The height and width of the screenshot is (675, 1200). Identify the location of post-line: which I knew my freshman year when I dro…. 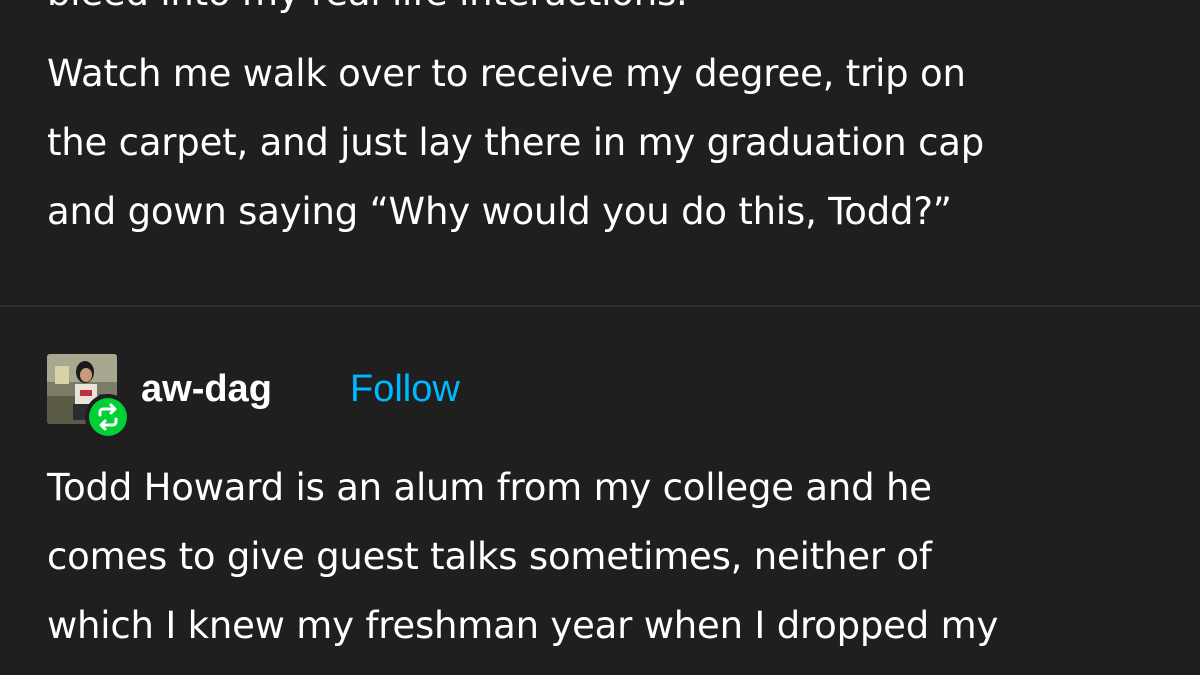
(523, 625).